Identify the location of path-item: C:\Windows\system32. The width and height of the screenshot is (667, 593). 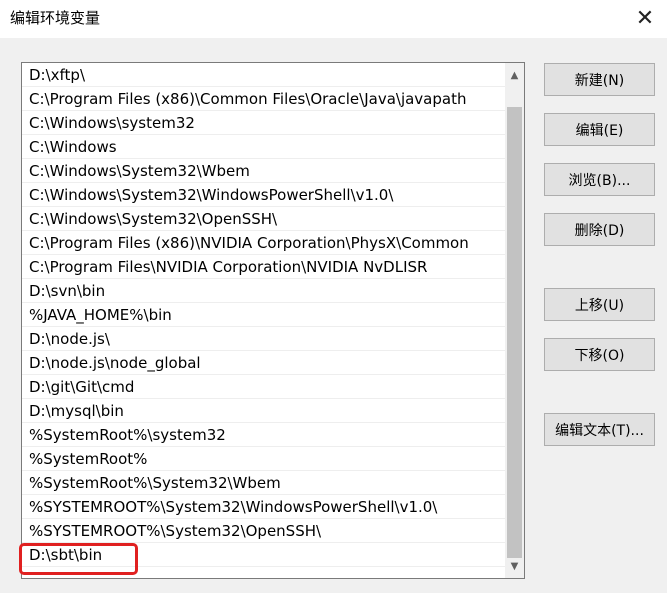
(263, 123).